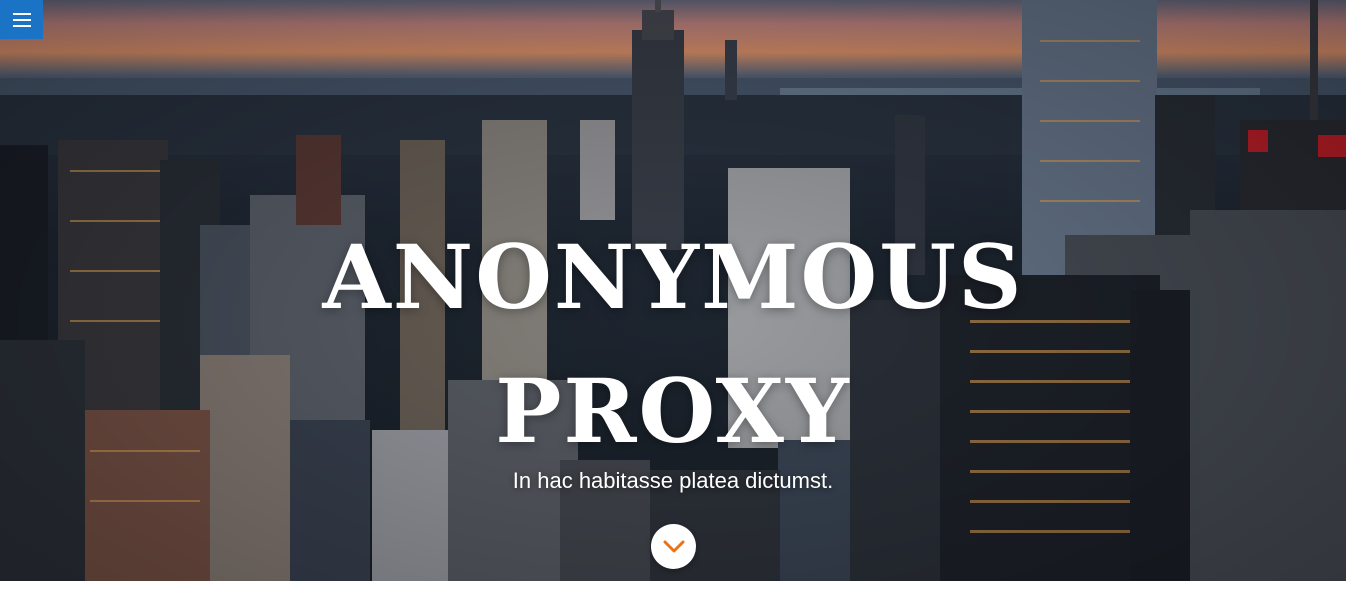 The image size is (1346, 615). What do you see at coordinates (673, 411) in the screenshot?
I see `hero-title-line-2: PROXY` at bounding box center [673, 411].